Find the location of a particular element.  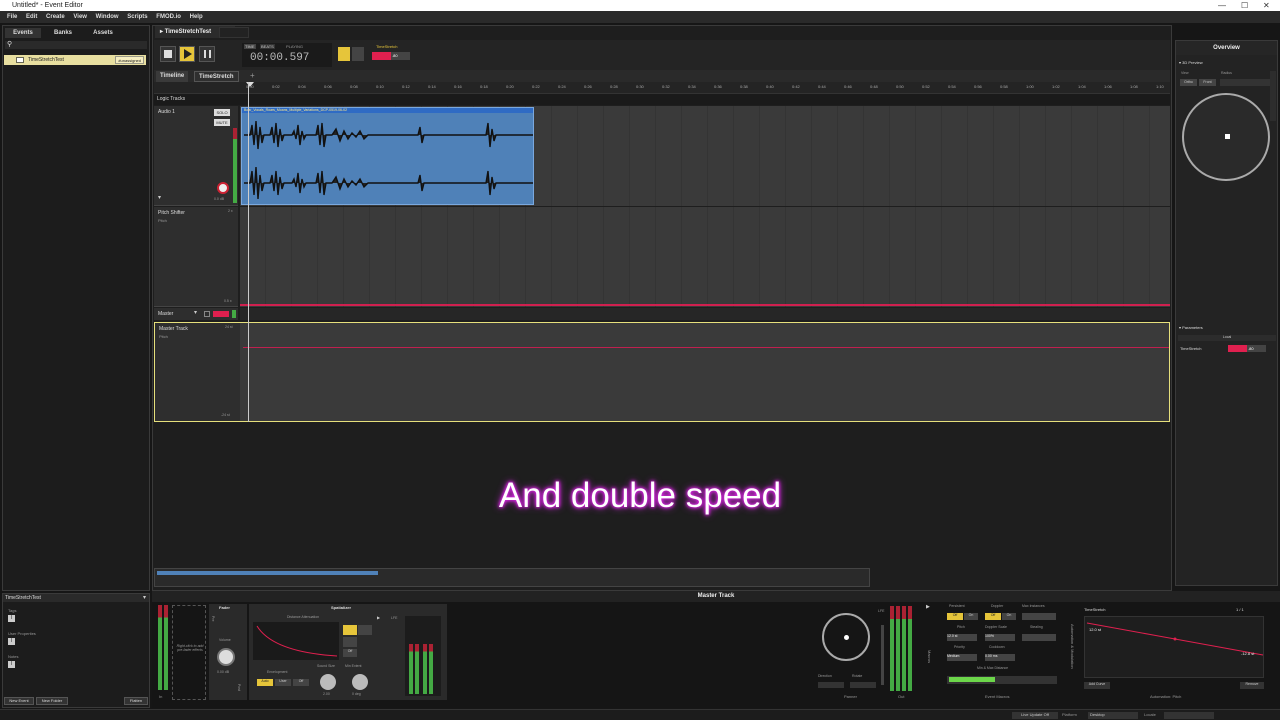

panner-circle is located at coordinates (846, 637).